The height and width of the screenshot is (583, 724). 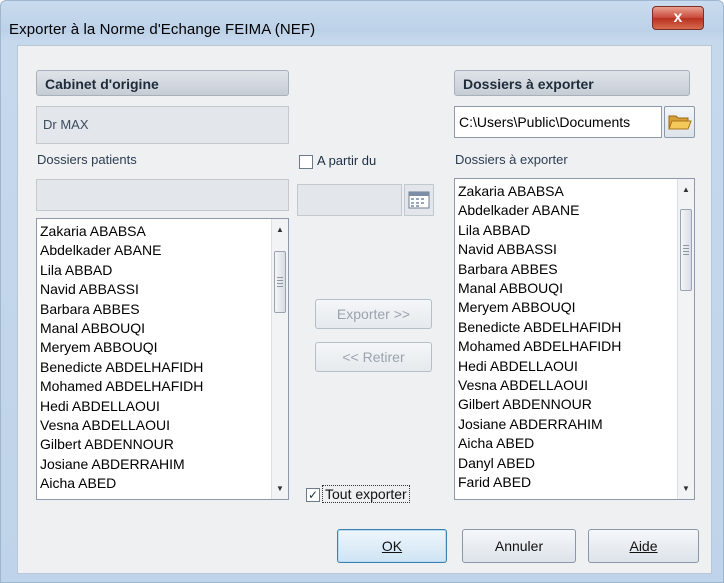 I want to click on help-button-label: Aide, so click(x=643, y=546).